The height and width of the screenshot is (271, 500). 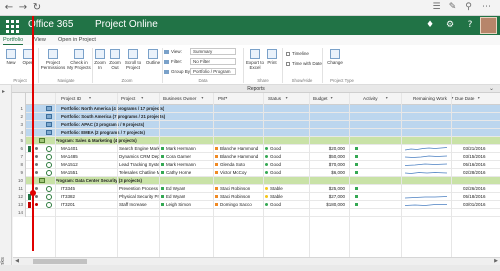 I want to click on suite-bar: Office 365 Project Online ♦ ⚙ ?, so click(x=250, y=25).